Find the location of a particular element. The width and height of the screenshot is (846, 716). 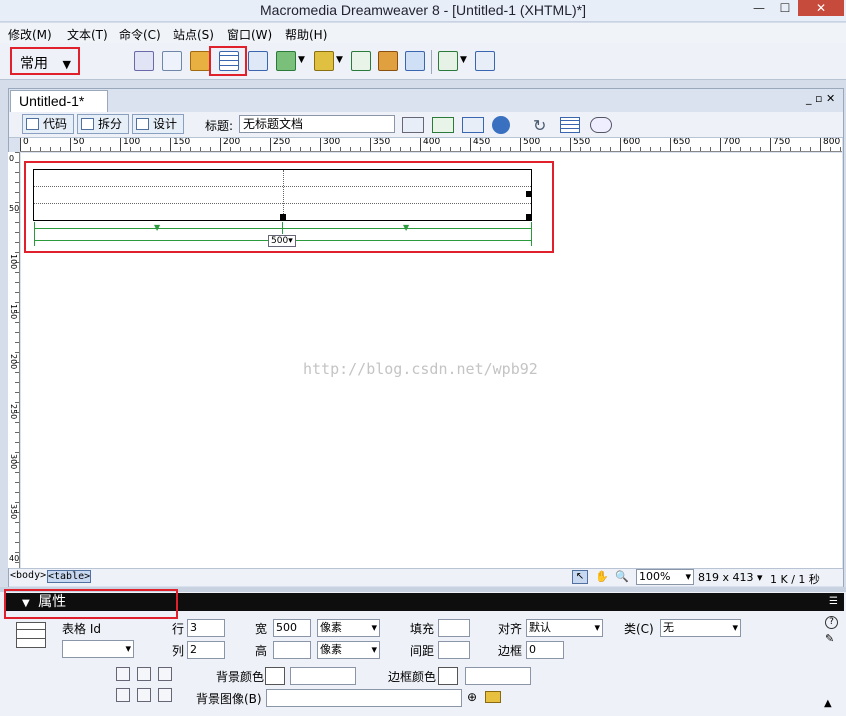

category-dropdown: 常用 ▼ is located at coordinates (45, 63).